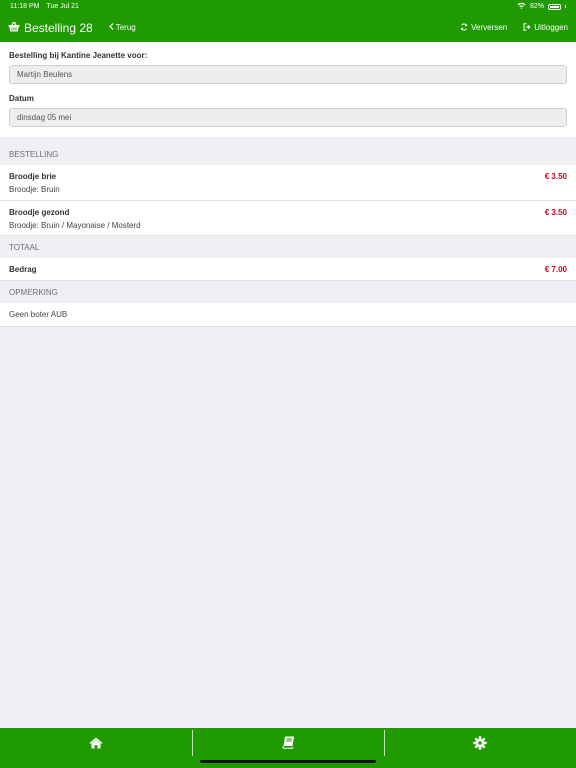  What do you see at coordinates (288, 74) in the screenshot?
I see `order-for-field: Martijn Beulens` at bounding box center [288, 74].